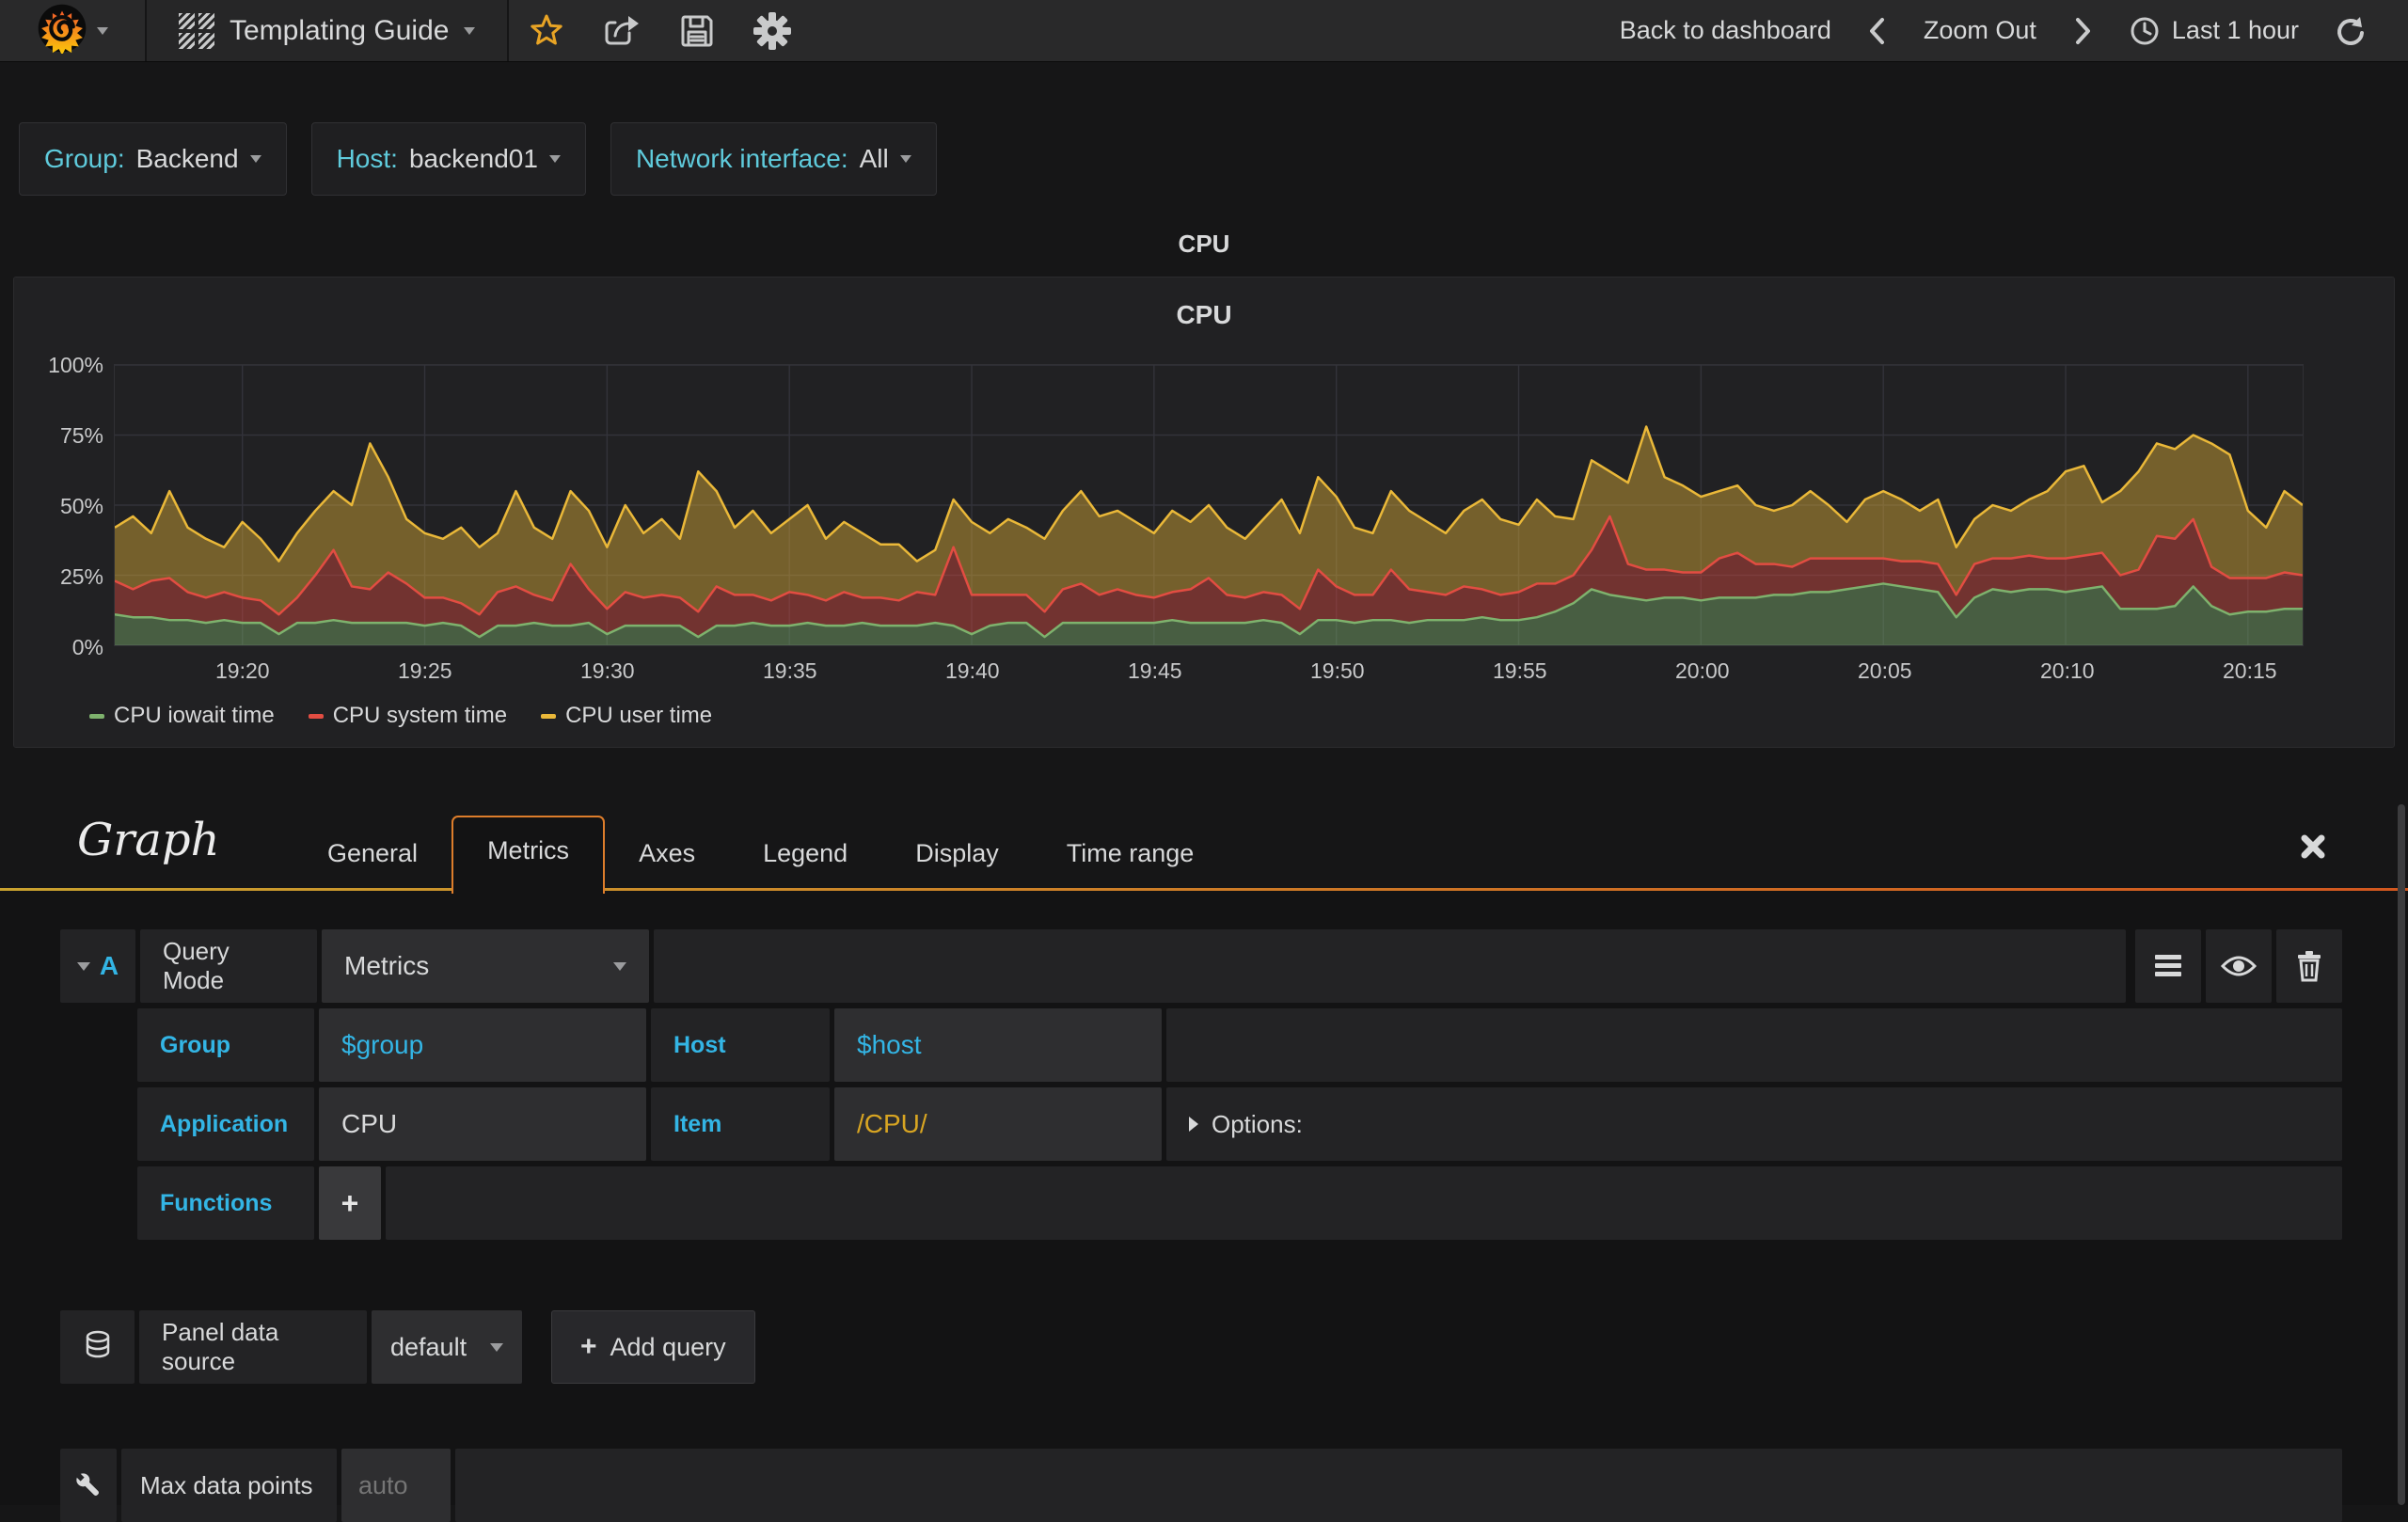 The width and height of the screenshot is (2408, 1522). I want to click on item-label: Item, so click(741, 1124).